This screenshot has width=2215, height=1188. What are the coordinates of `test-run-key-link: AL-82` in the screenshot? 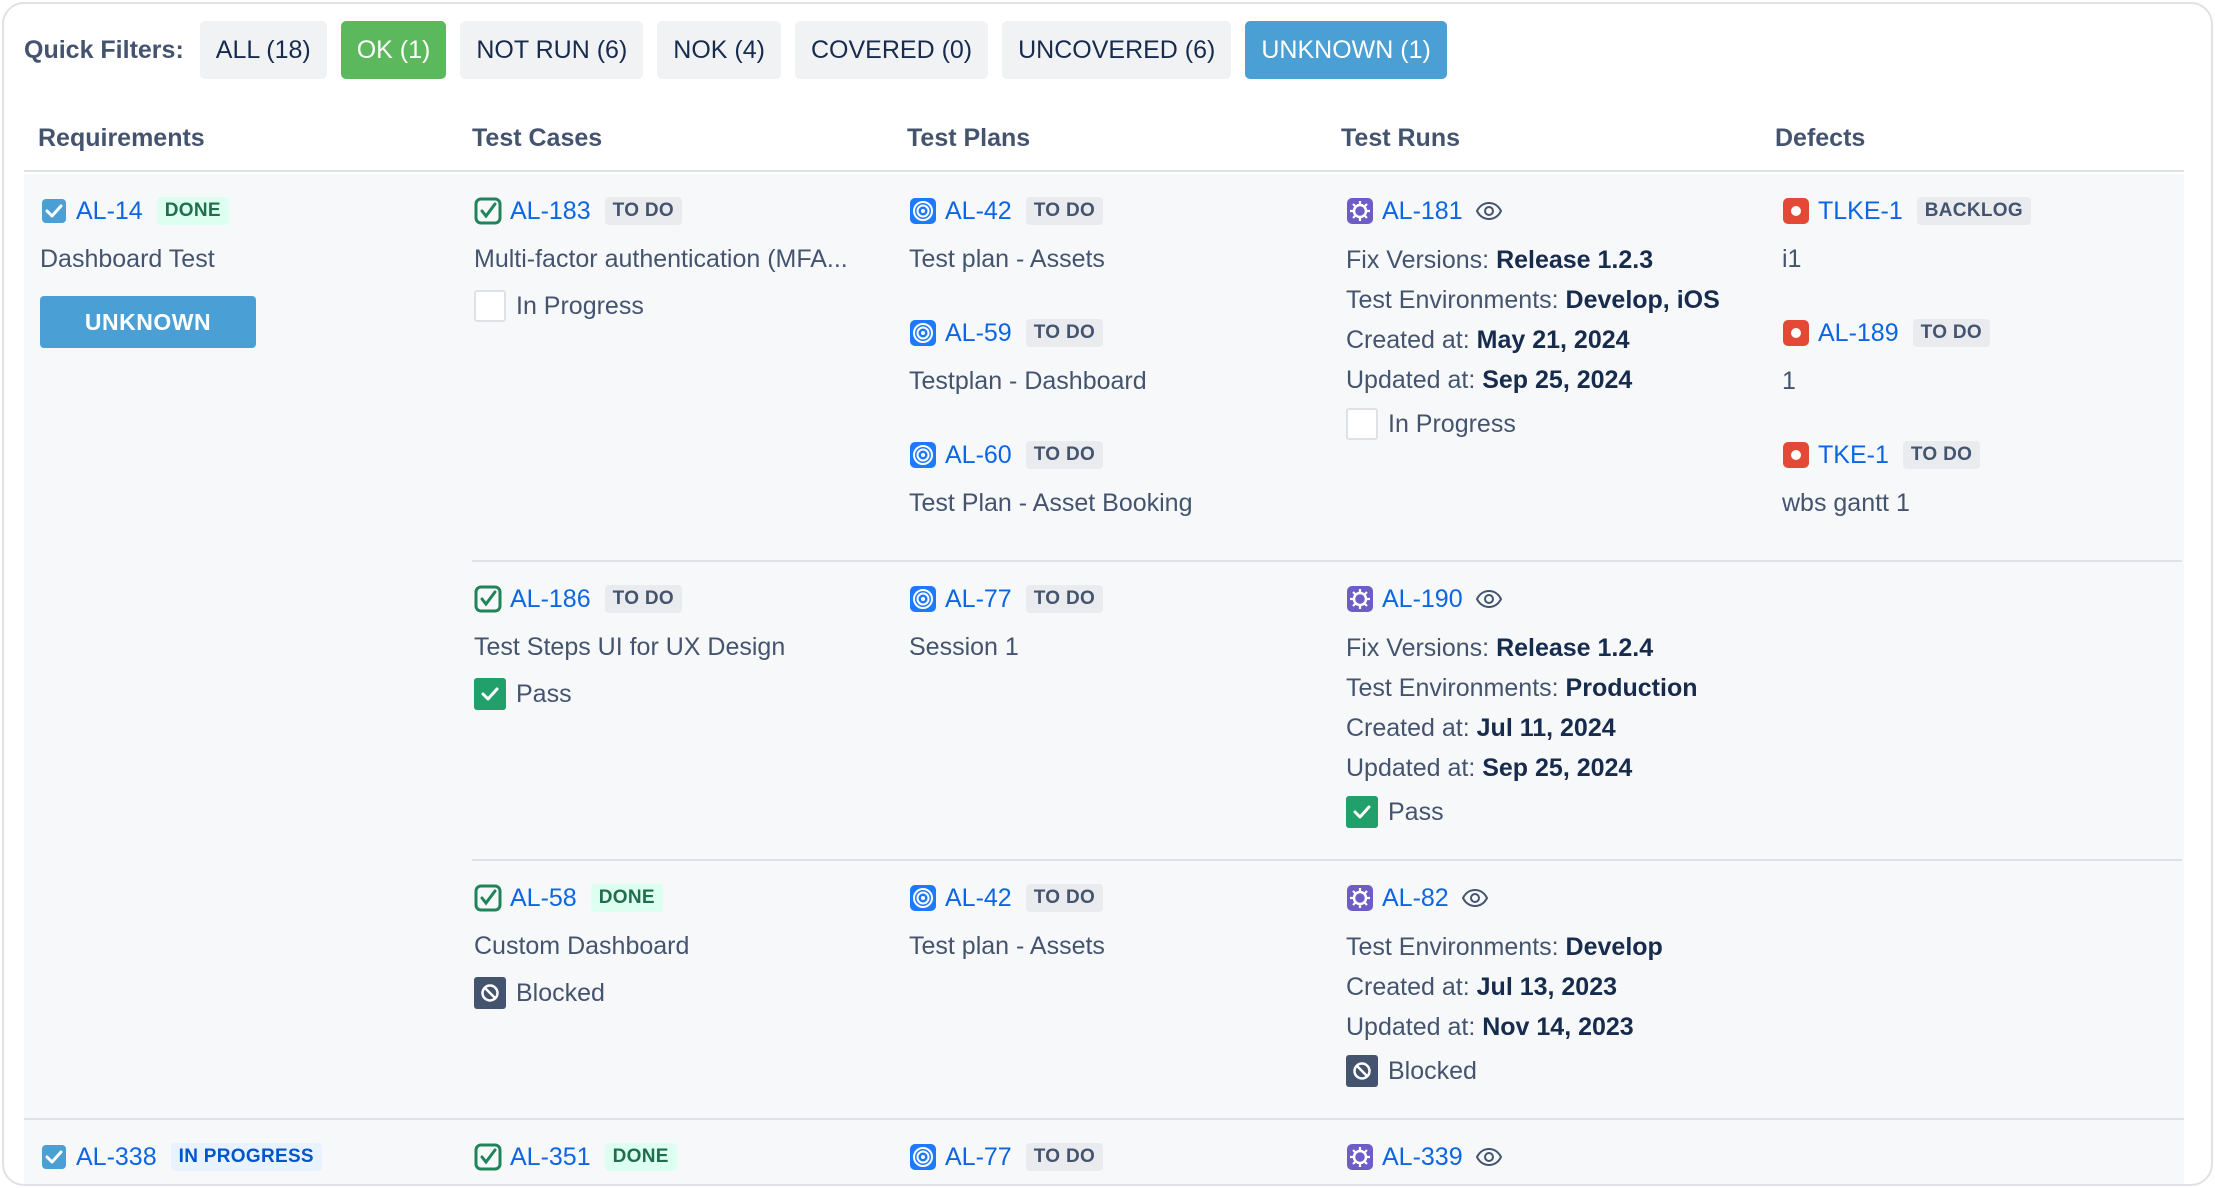 It's located at (1415, 898).